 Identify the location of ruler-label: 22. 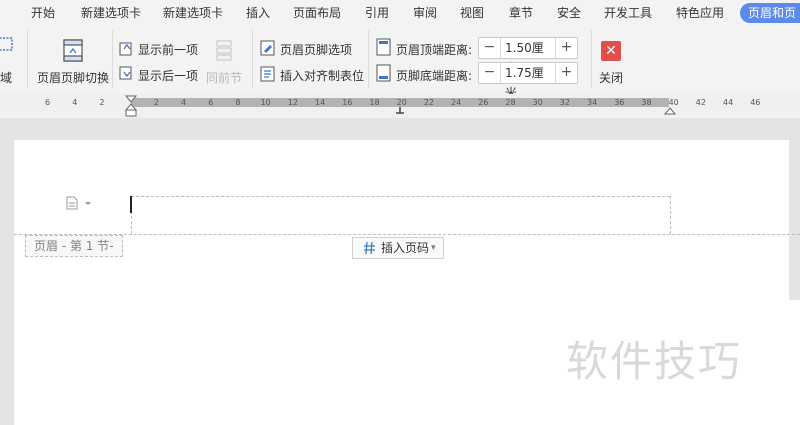
(428, 102).